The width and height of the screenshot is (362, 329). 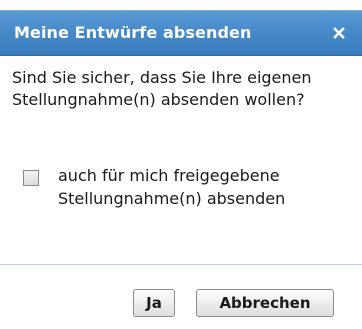 I want to click on close-button, so click(x=339, y=33).